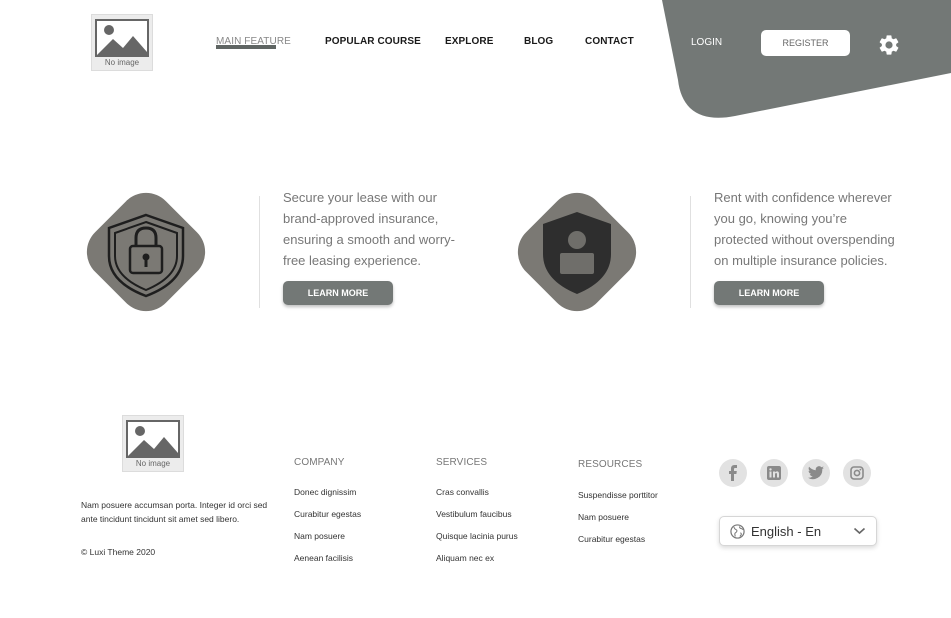  I want to click on facebook-glyph, so click(733, 473).